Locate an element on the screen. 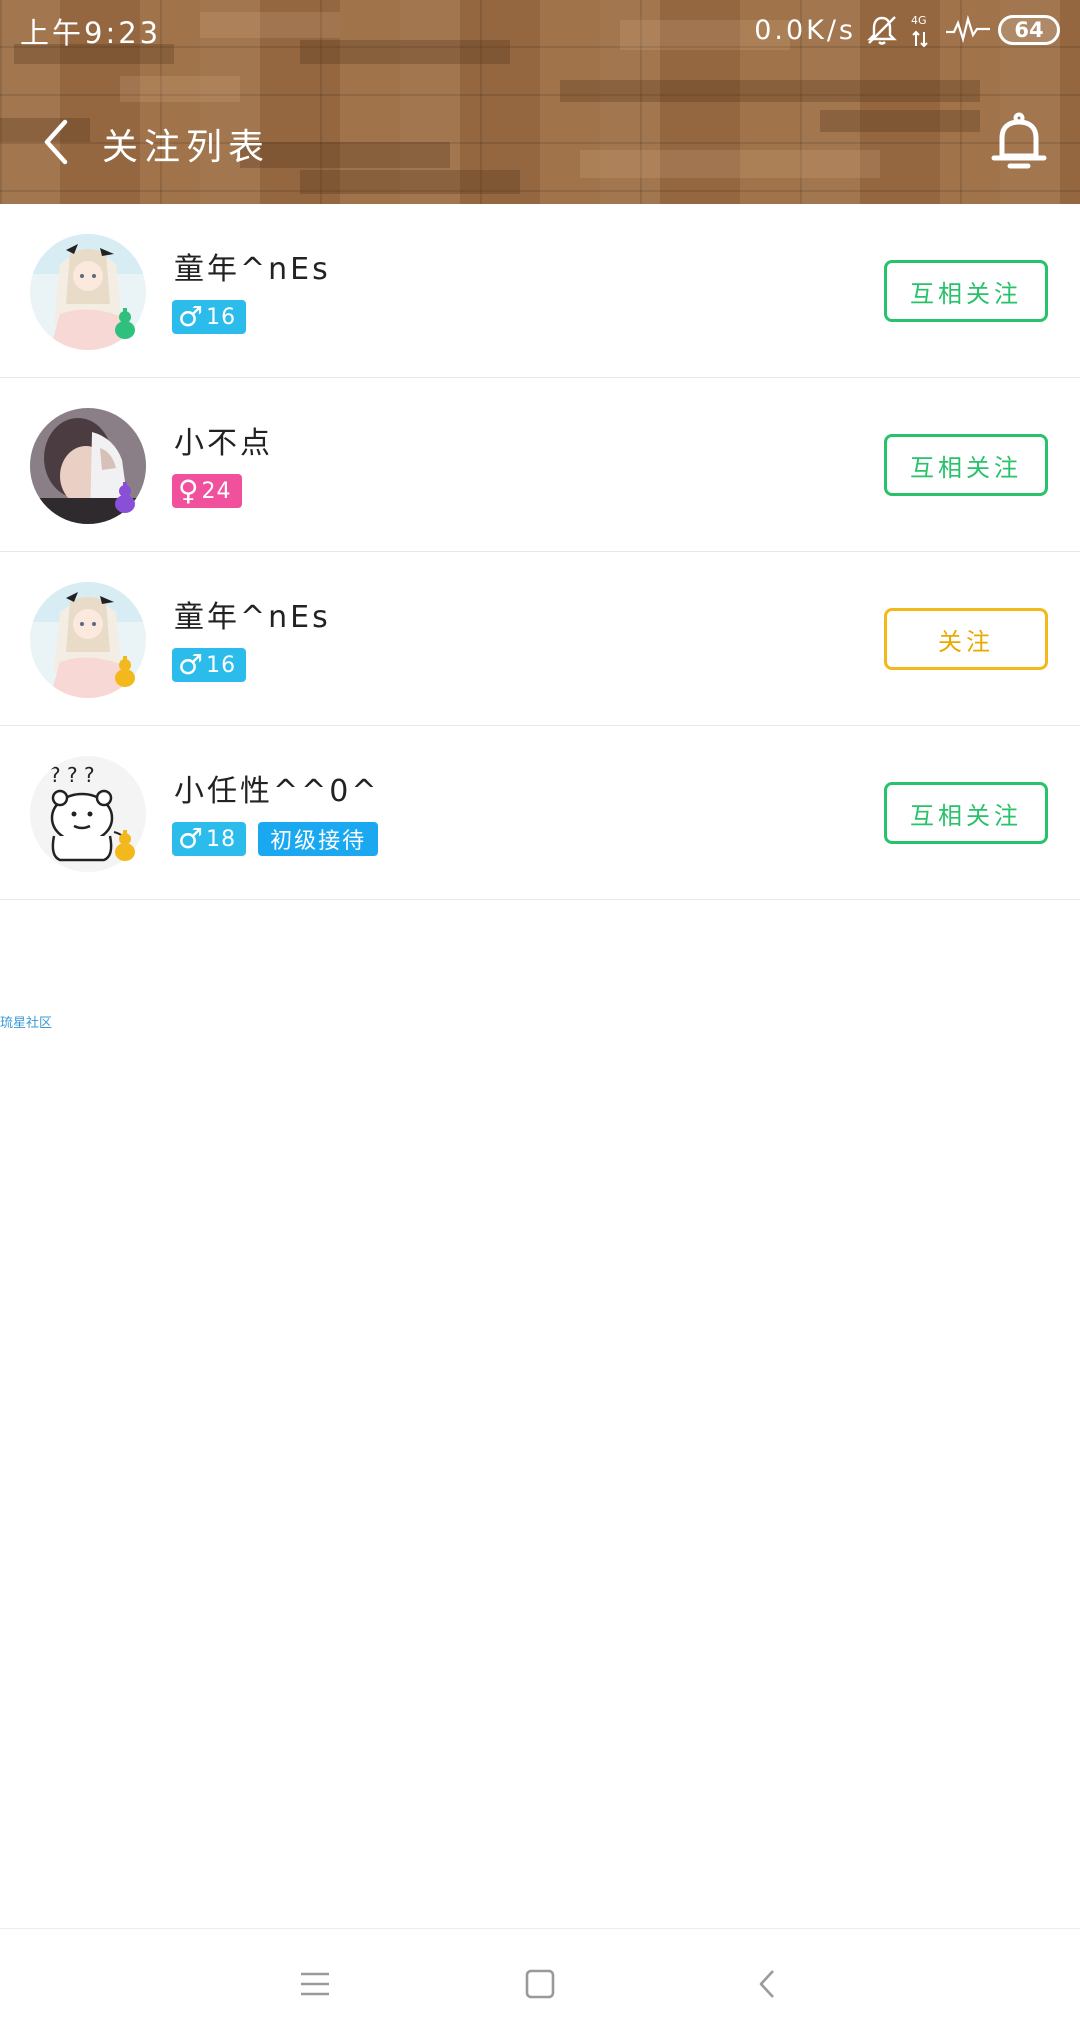 The height and width of the screenshot is (2040, 1080). gender-age-badge: ♂ 18 is located at coordinates (209, 839).